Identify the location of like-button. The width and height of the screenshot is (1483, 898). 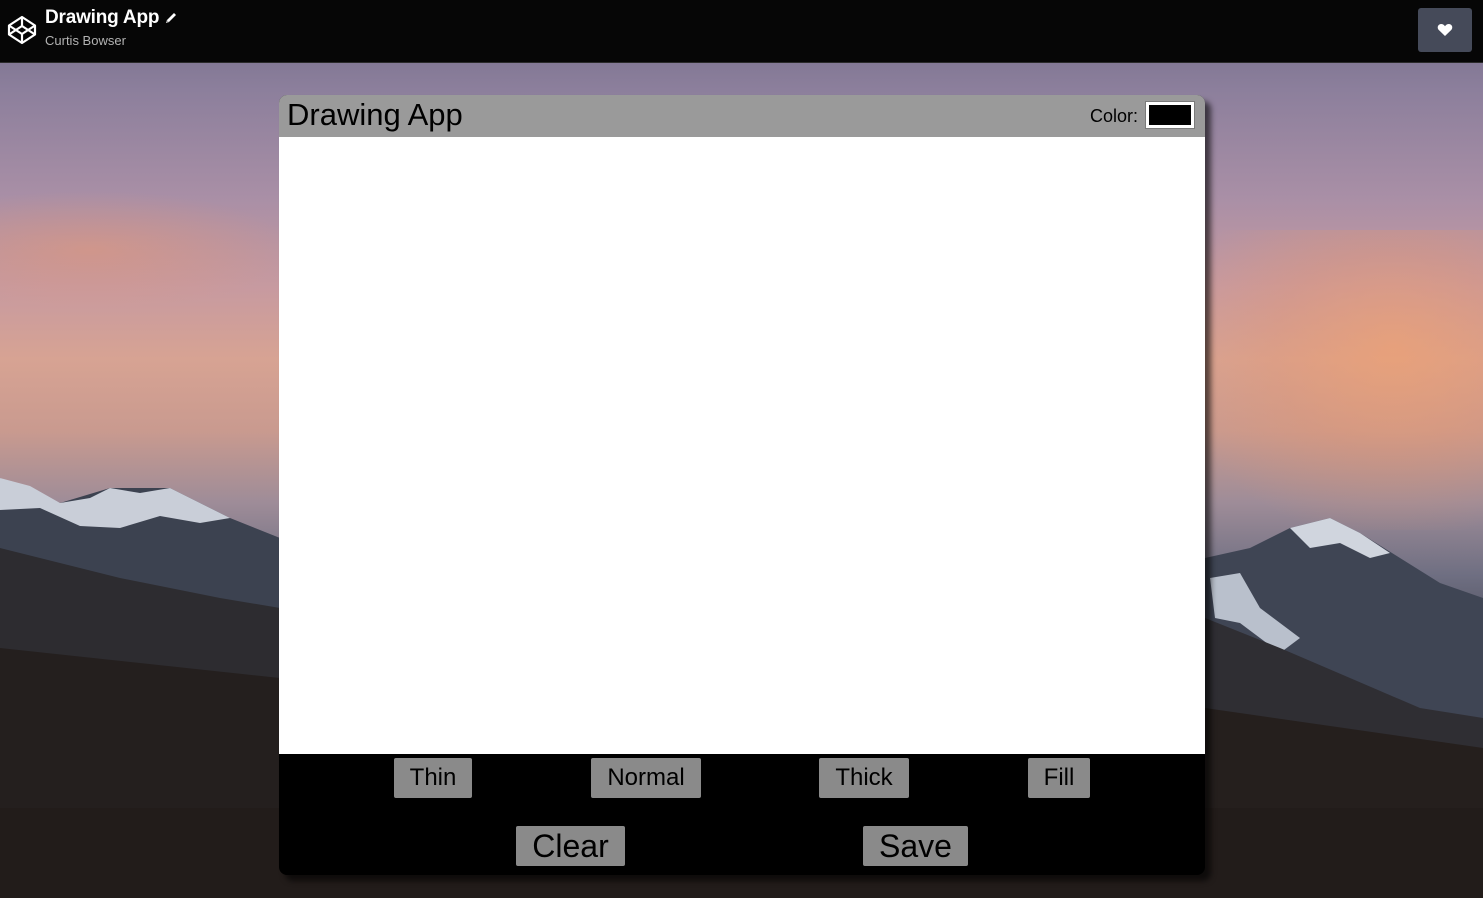
(1445, 30).